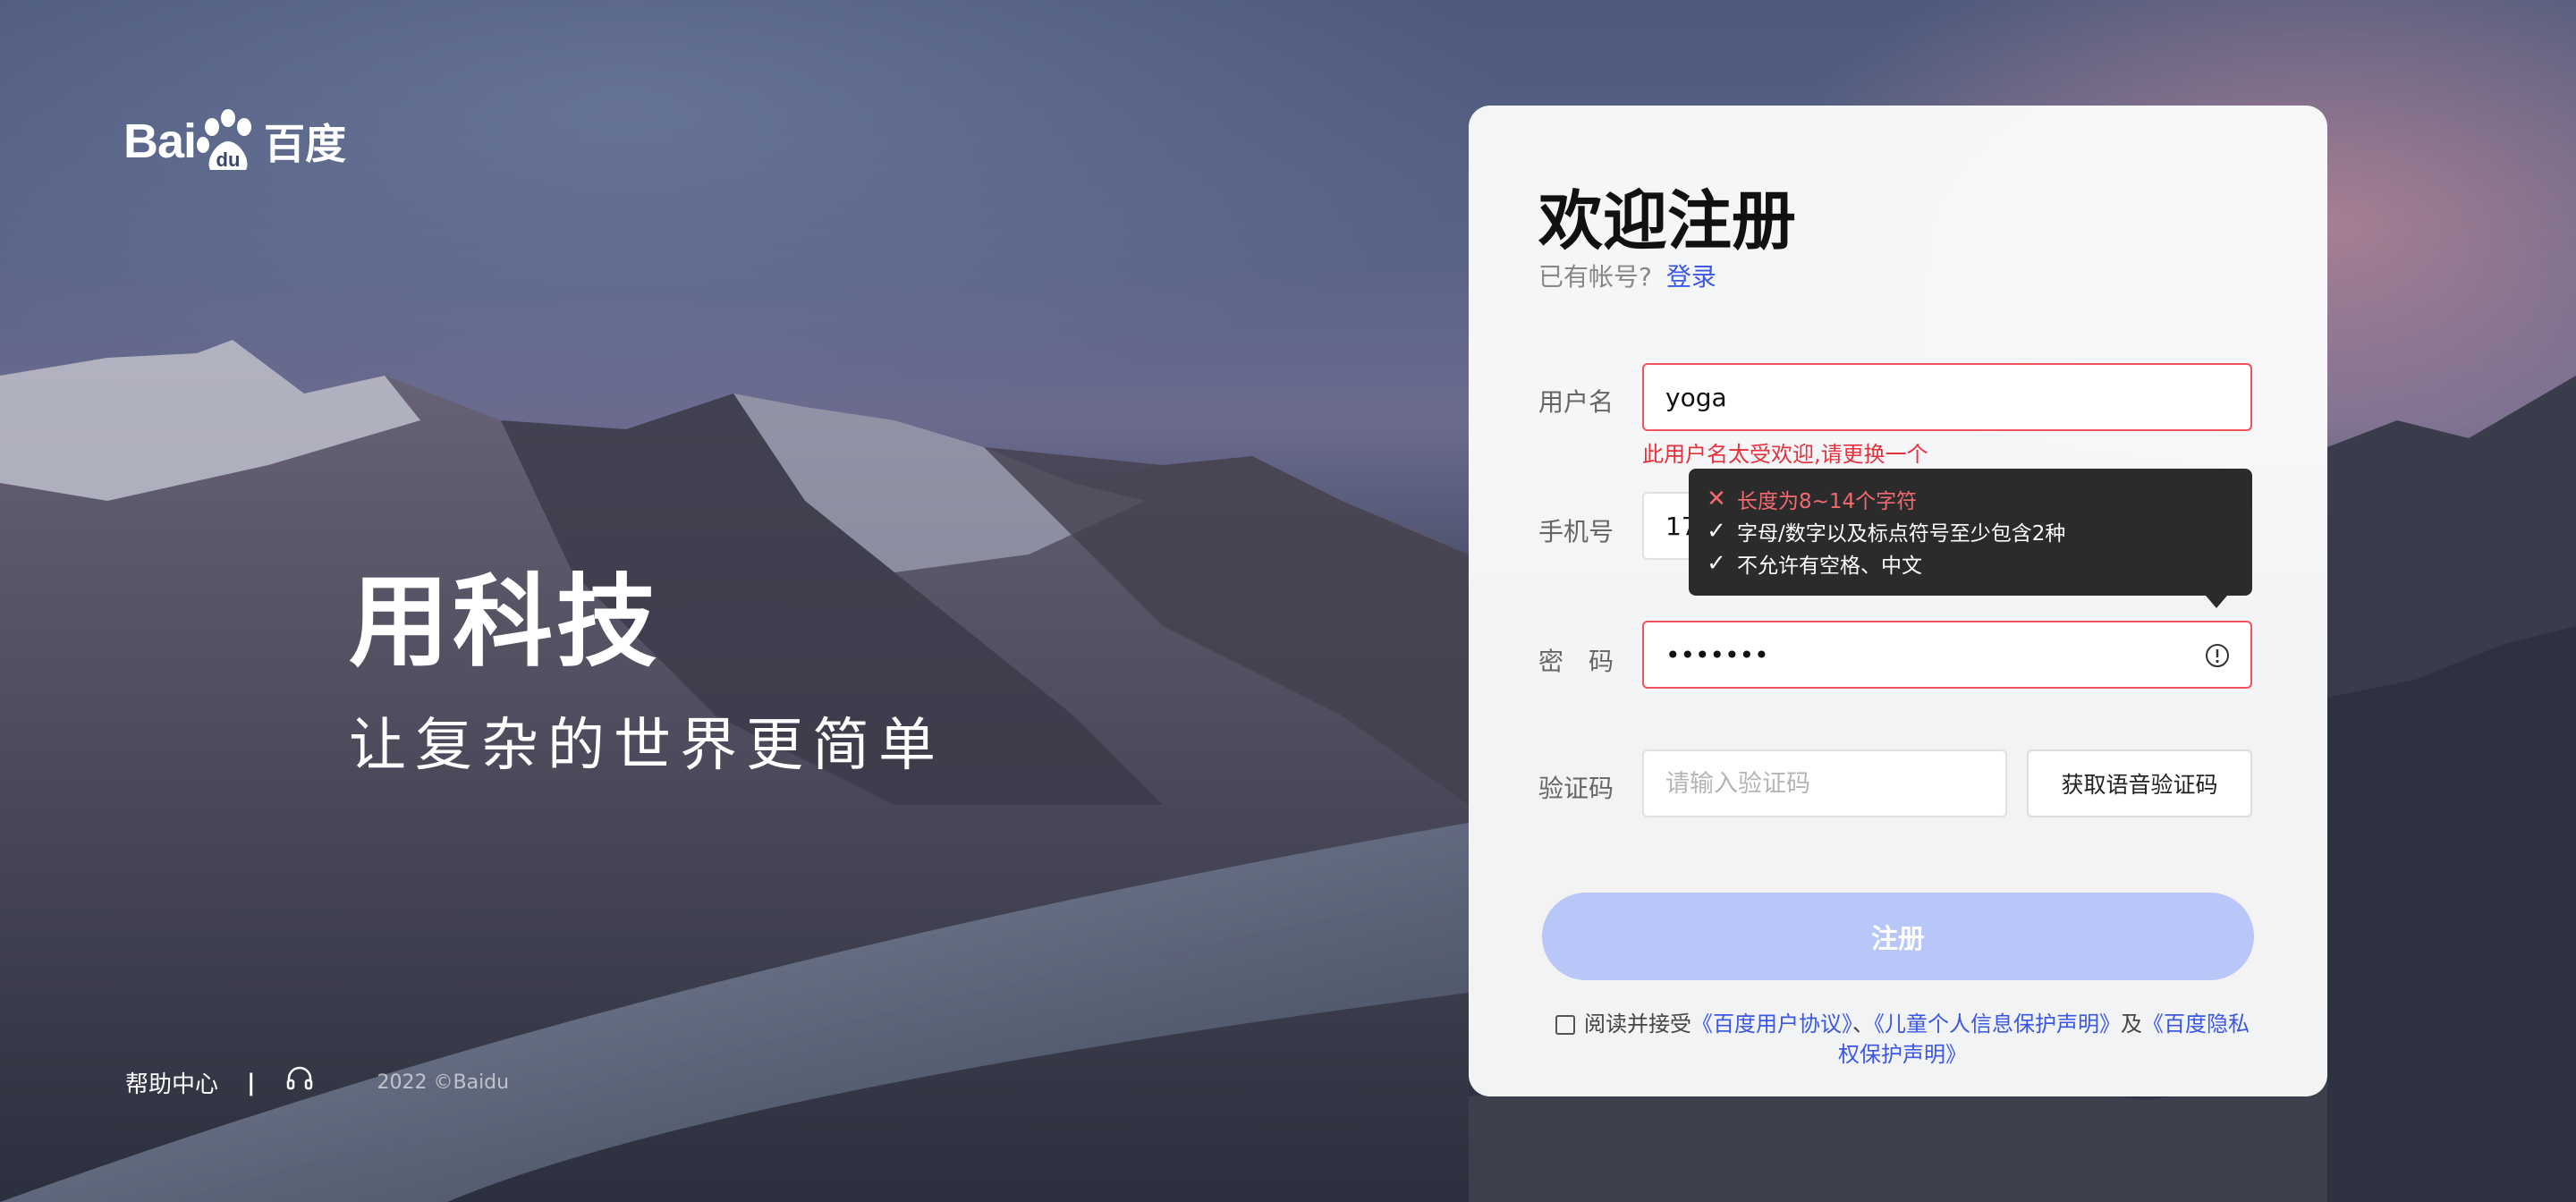 The image size is (2576, 1202). What do you see at coordinates (1978, 563) in the screenshot?
I see `password-rule-no-space: ✓ 不允许有空格、中文` at bounding box center [1978, 563].